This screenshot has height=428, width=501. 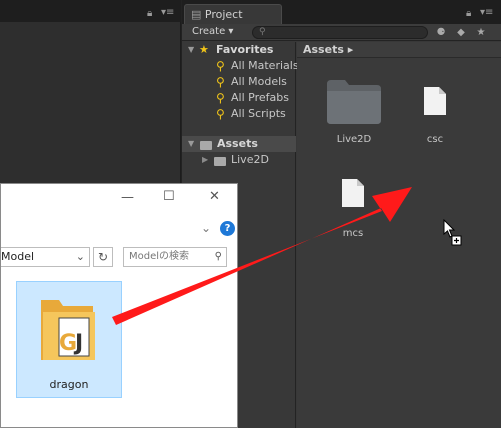 What do you see at coordinates (159, 256) in the screenshot?
I see `explorer-search-placeholder: Modelの検索` at bounding box center [159, 256].